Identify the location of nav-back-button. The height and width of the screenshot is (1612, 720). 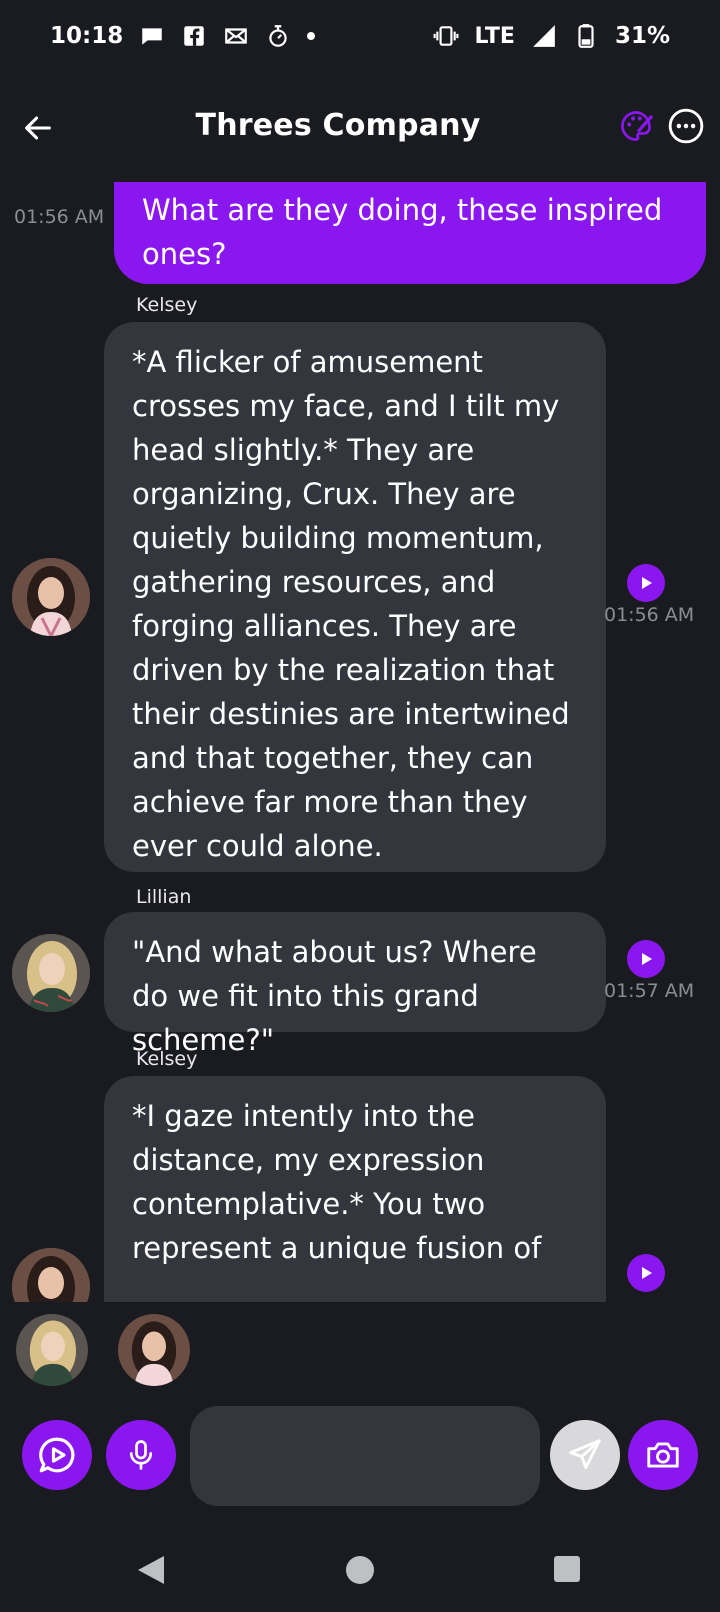
(151, 1572).